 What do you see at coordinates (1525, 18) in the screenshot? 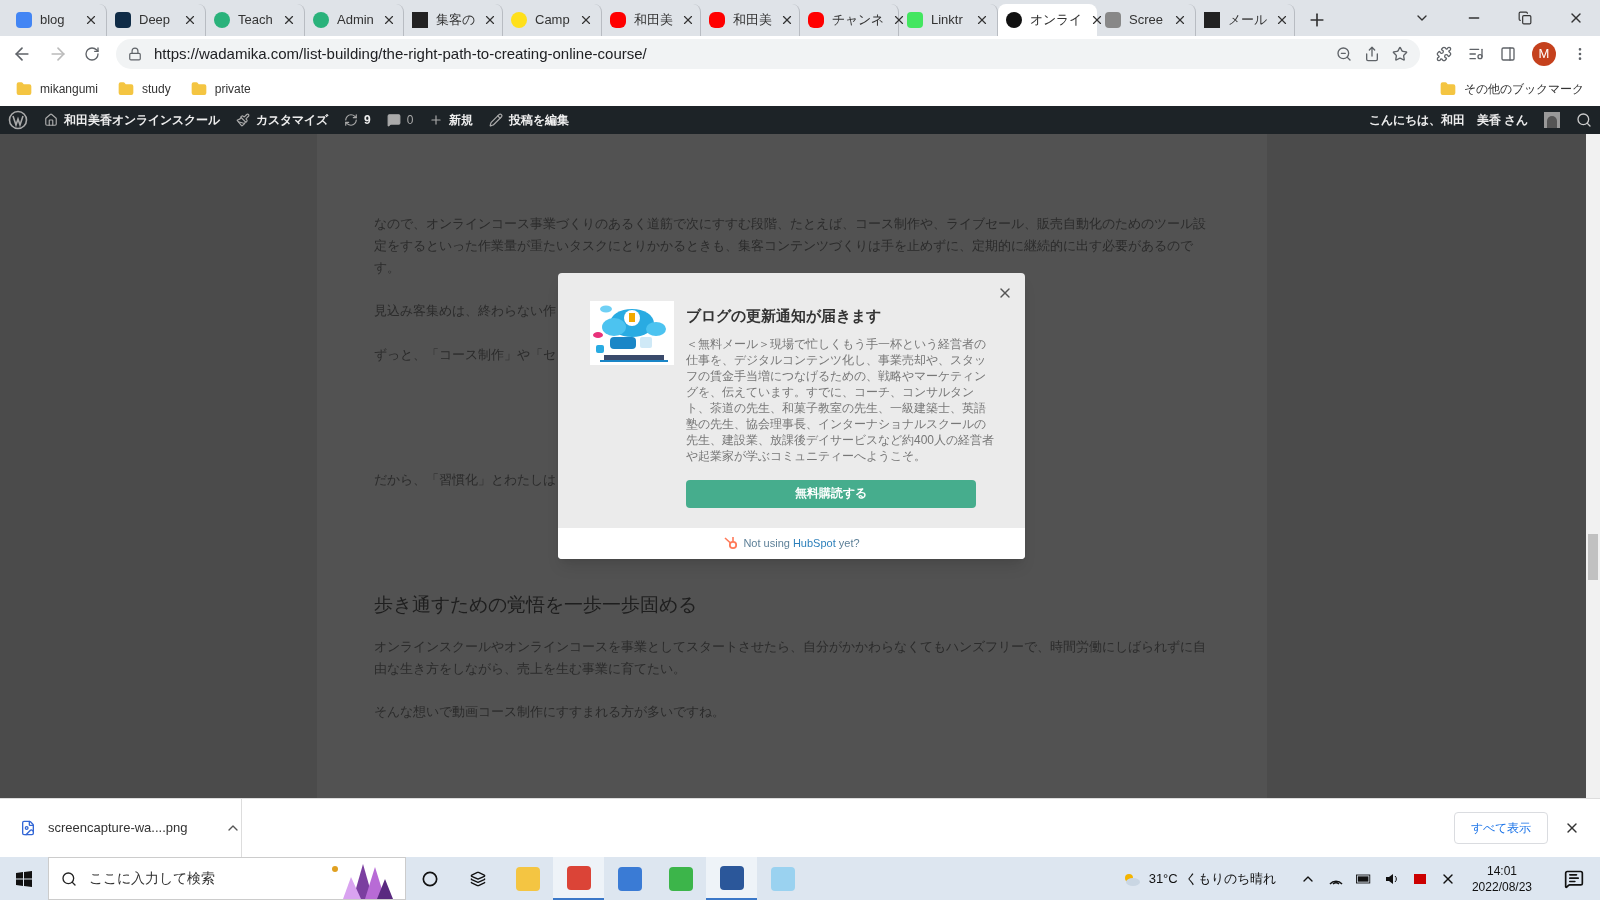
I see `restore-icon` at bounding box center [1525, 18].